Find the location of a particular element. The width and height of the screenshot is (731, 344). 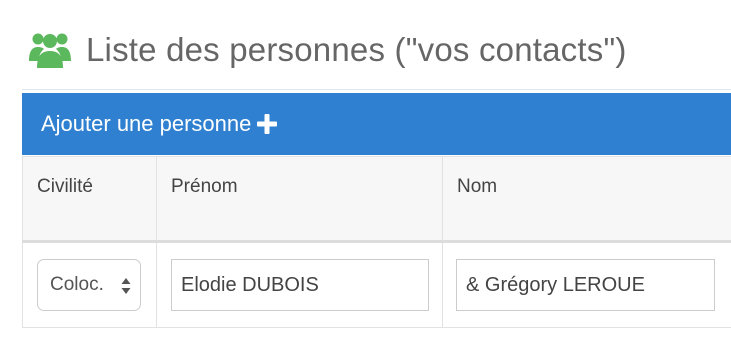

column-header-prenom: Prénom is located at coordinates (299, 199).